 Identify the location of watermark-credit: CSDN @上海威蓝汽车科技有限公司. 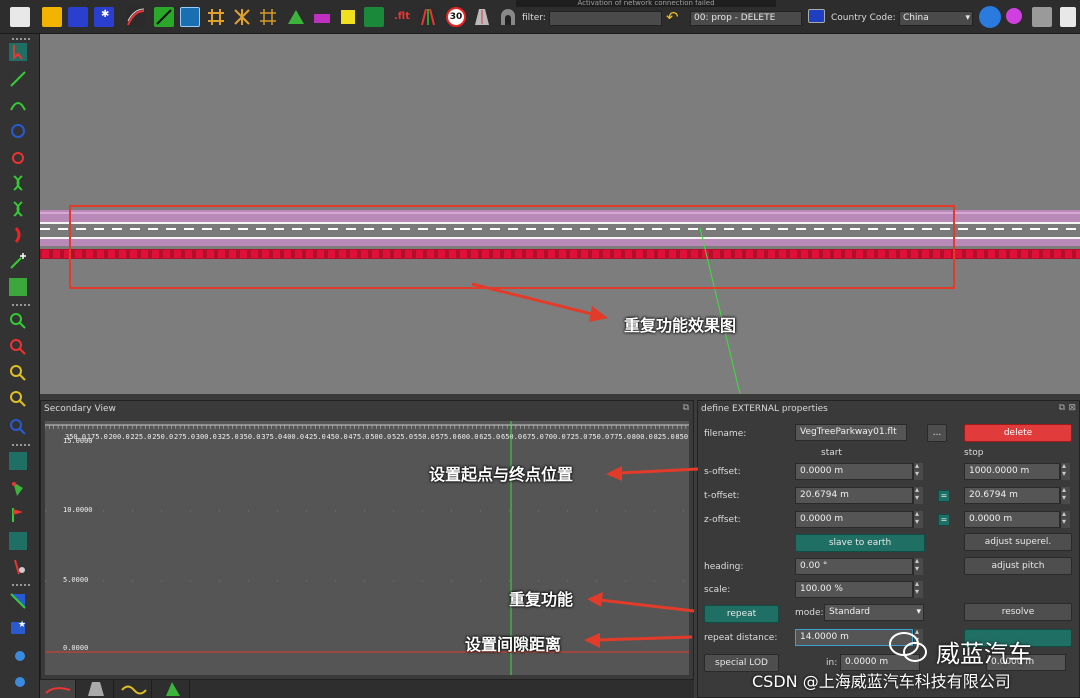
(881, 681).